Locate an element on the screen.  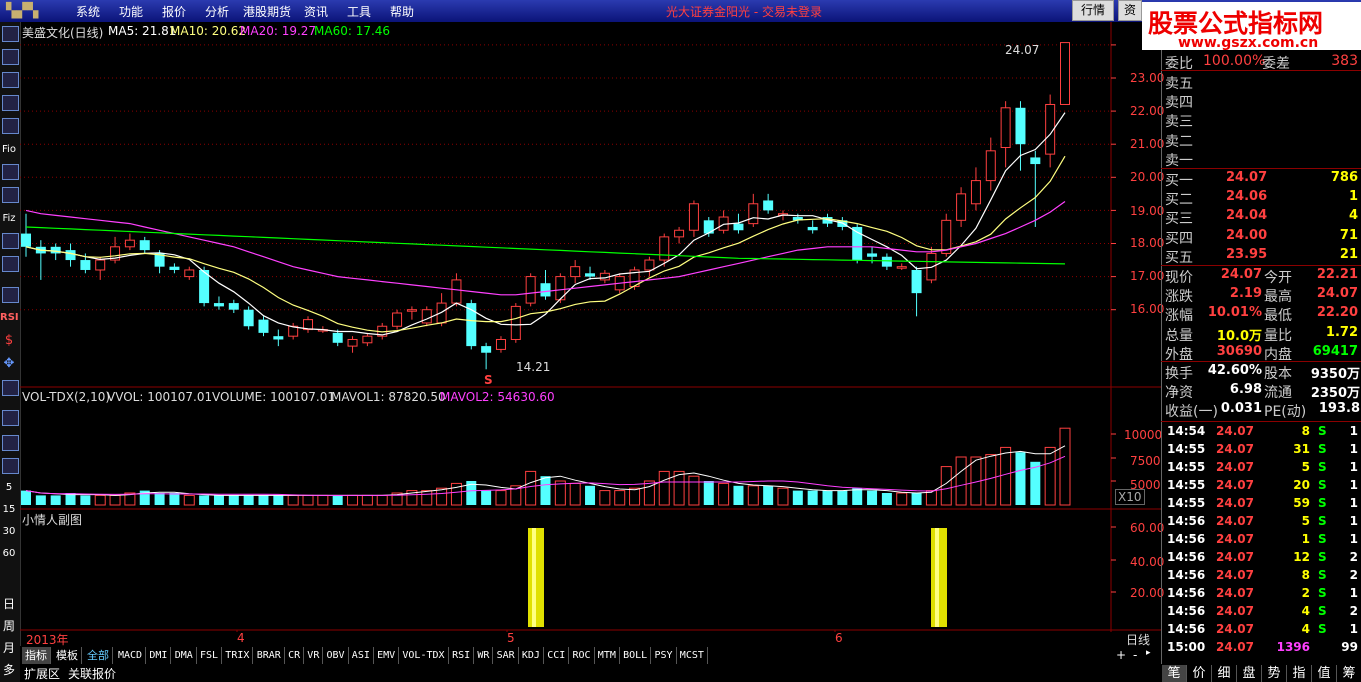
menu-tools: 工具 is located at coordinates (359, 11).